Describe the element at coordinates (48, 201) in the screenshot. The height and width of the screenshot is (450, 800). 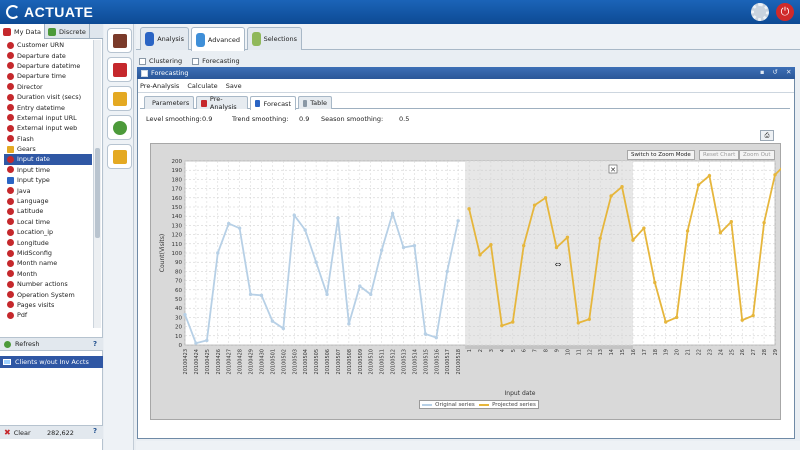
I see `field-item: Language` at that location.